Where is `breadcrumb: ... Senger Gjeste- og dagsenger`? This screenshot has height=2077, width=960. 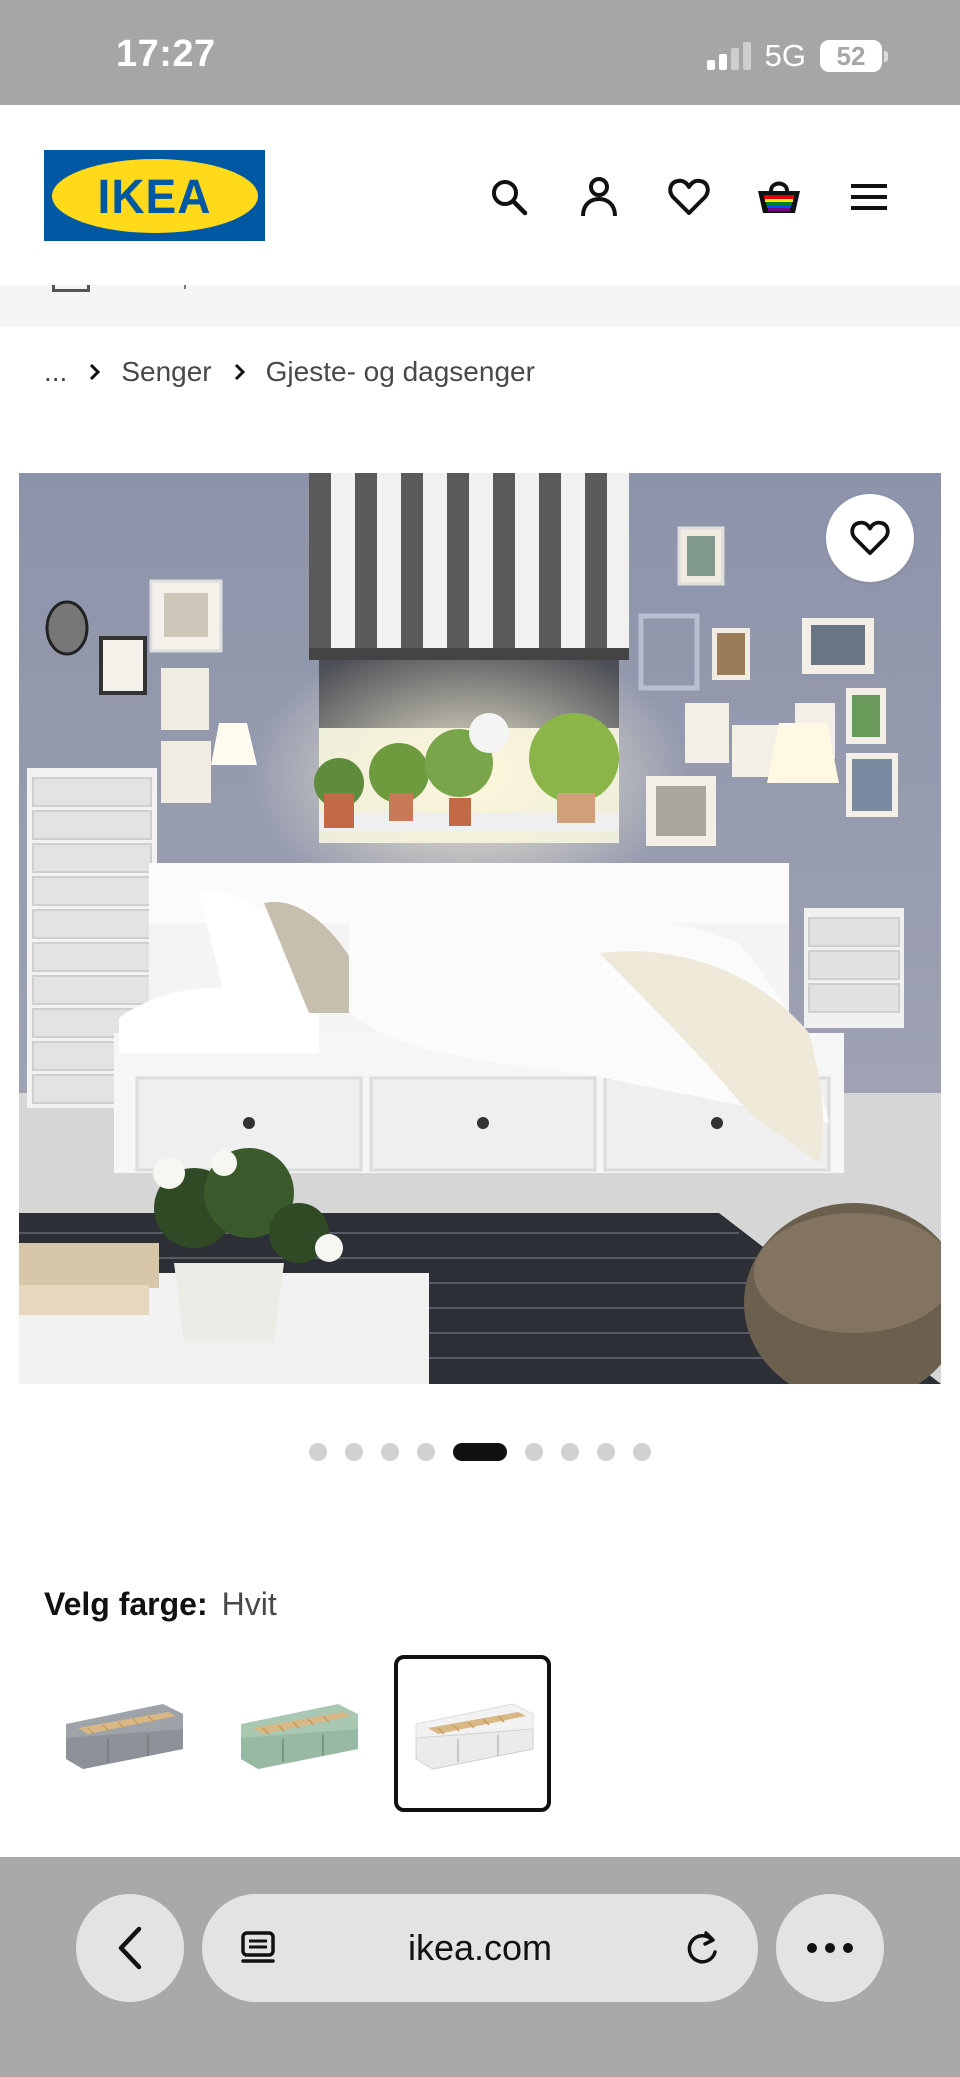 breadcrumb: ... Senger Gjeste- og dagsenger is located at coordinates (289, 372).